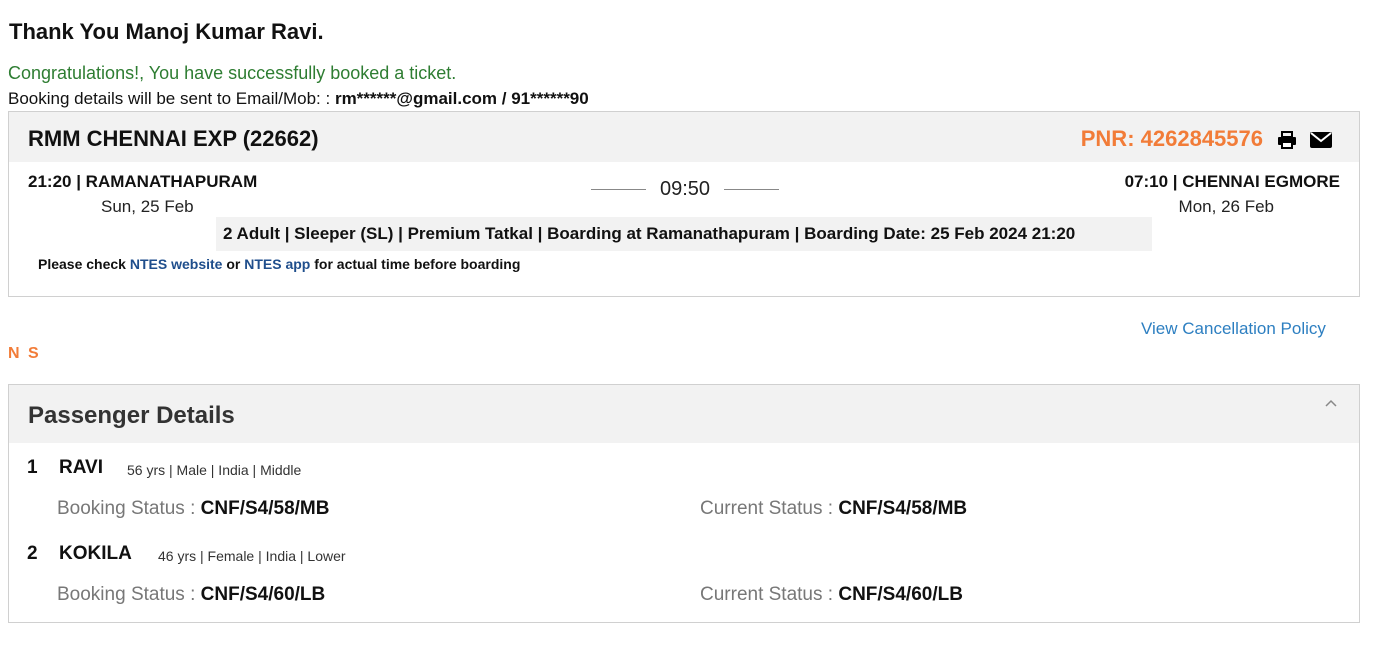 The width and height of the screenshot is (1388, 652). I want to click on departure-time-station: 21:20 | RAMANATHAPURAM, so click(143, 181).